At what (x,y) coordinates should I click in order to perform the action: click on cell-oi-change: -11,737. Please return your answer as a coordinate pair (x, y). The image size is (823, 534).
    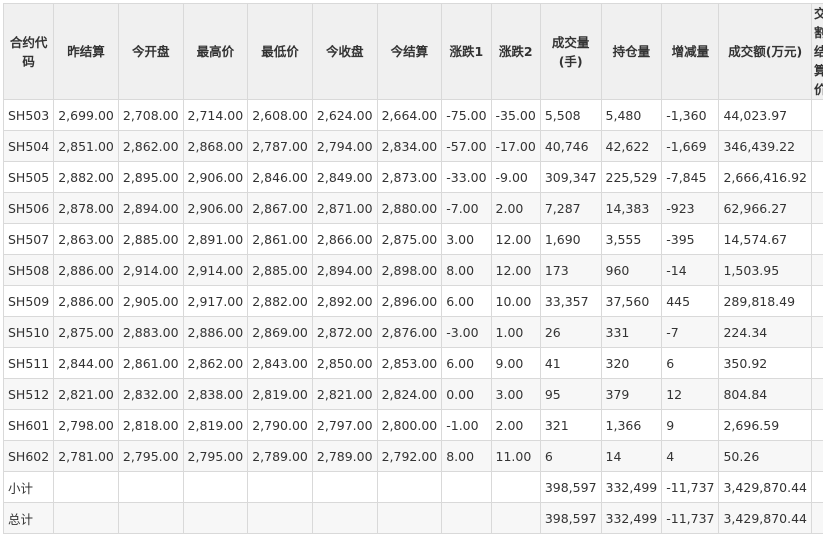
    Looking at the image, I should click on (690, 487).